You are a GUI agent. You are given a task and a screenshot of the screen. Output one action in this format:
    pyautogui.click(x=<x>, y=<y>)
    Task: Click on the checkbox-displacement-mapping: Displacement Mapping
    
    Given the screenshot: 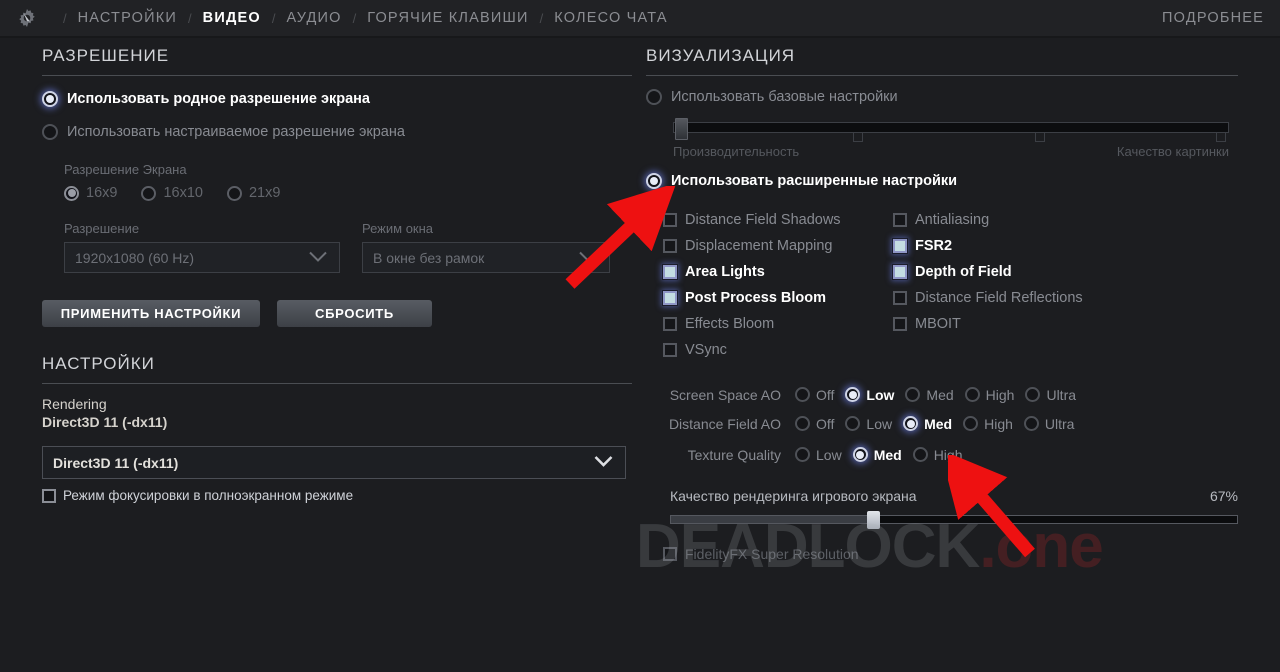 What is the action you would take?
    pyautogui.click(x=778, y=246)
    